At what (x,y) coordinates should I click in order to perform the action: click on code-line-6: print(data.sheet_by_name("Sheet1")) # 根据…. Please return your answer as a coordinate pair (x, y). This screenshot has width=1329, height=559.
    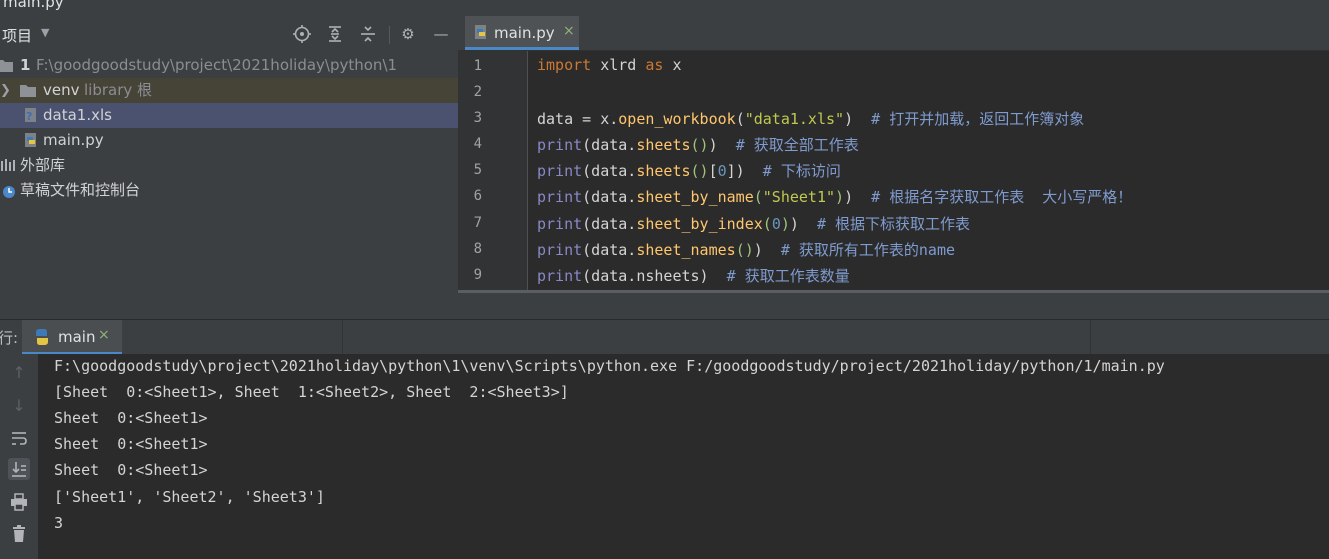
    Looking at the image, I should click on (834, 196).